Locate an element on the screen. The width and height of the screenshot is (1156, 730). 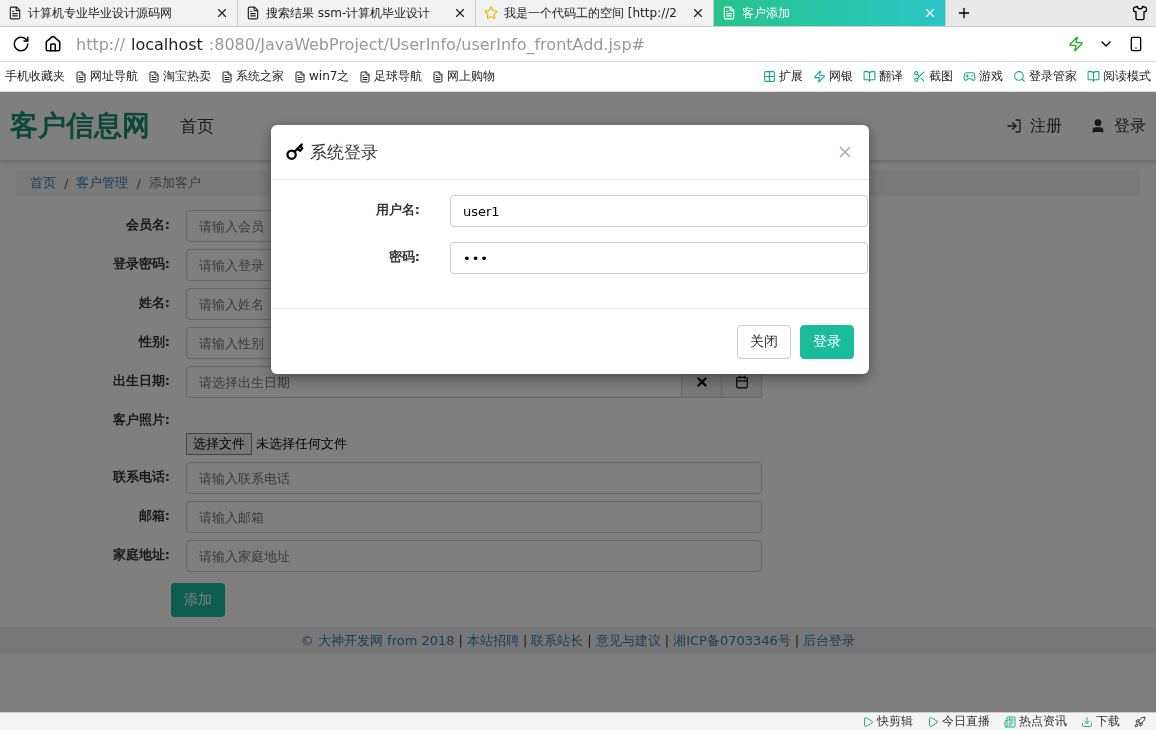
clear-icon is located at coordinates (701, 382).